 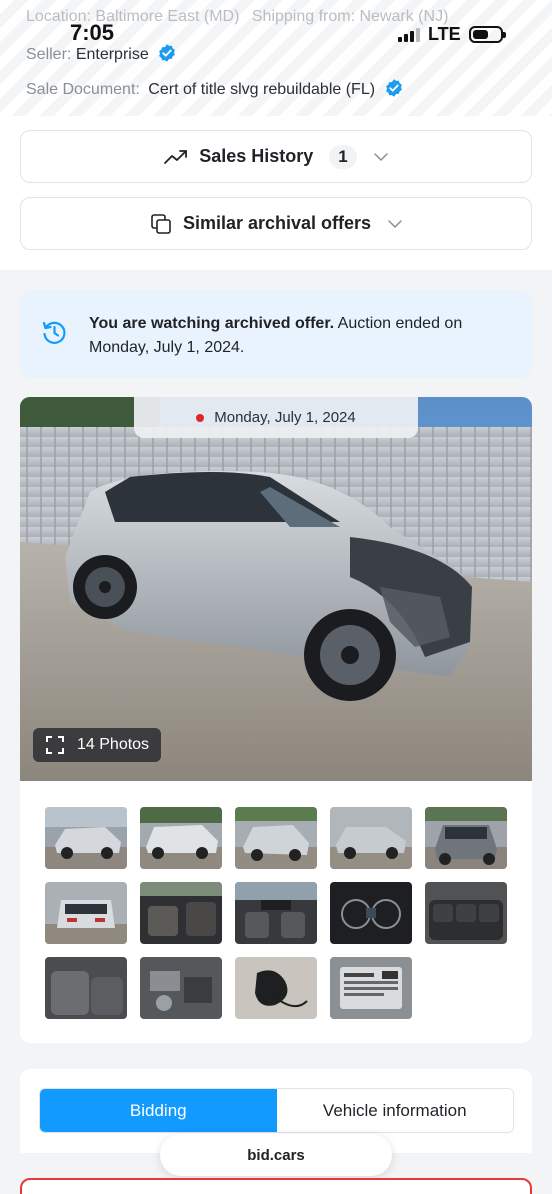 What do you see at coordinates (487, 34) in the screenshot?
I see `battery-icon` at bounding box center [487, 34].